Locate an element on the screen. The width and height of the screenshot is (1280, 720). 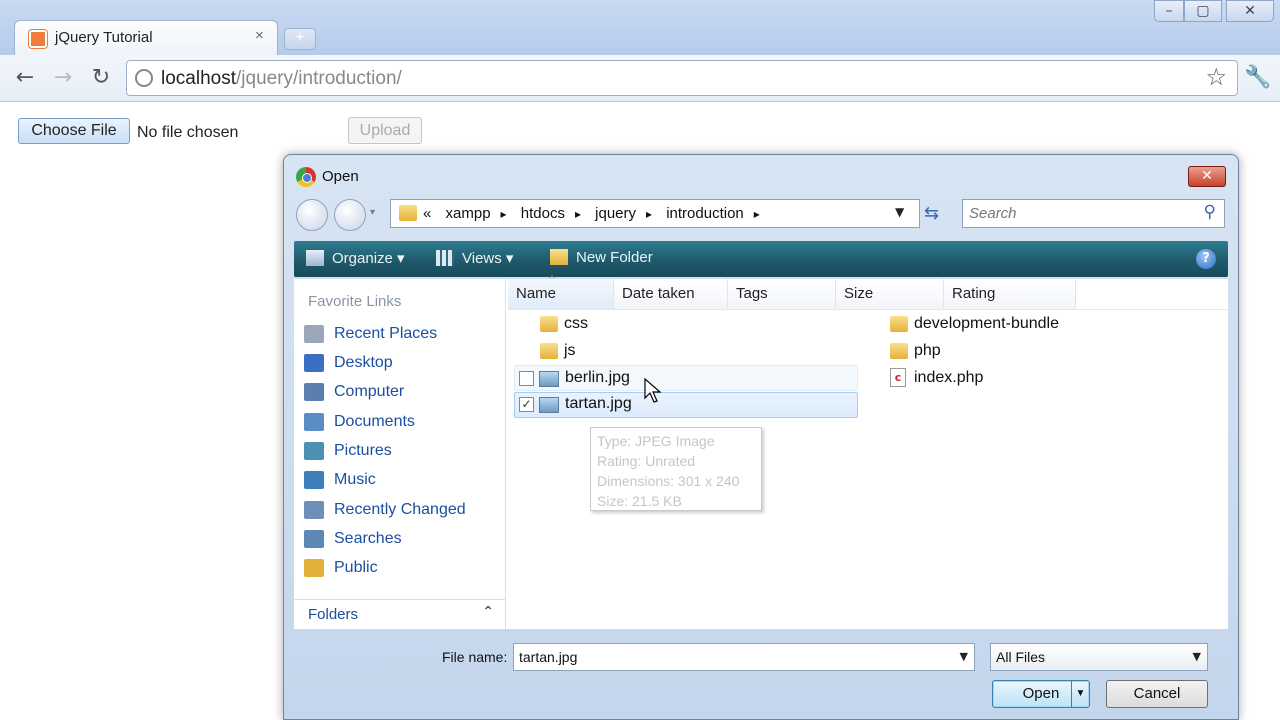
back-arrow-icon: ← is located at coordinates (25, 78).